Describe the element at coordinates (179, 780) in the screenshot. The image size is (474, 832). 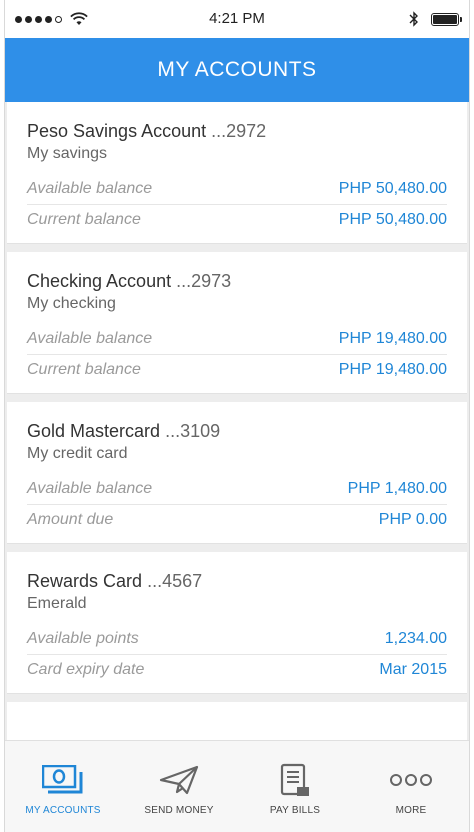
I see `paper-plane-icon` at that location.